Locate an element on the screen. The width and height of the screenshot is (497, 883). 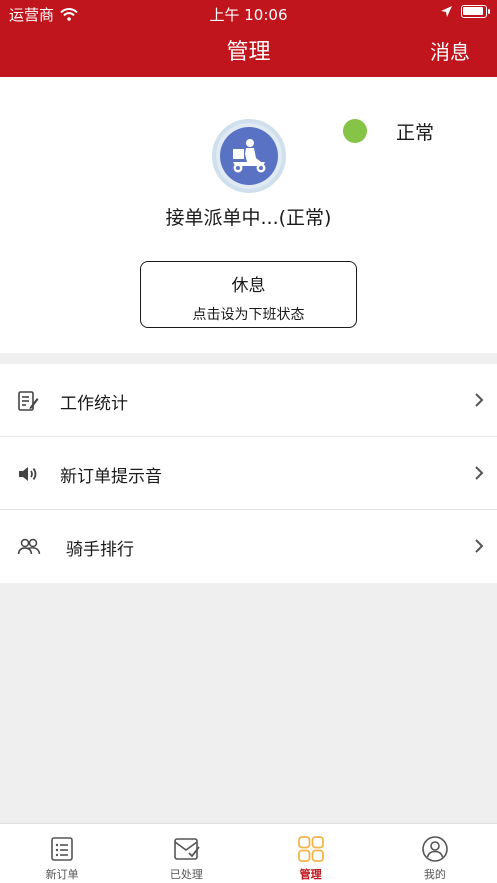
tab-processed: 已处理 is located at coordinates (186, 853).